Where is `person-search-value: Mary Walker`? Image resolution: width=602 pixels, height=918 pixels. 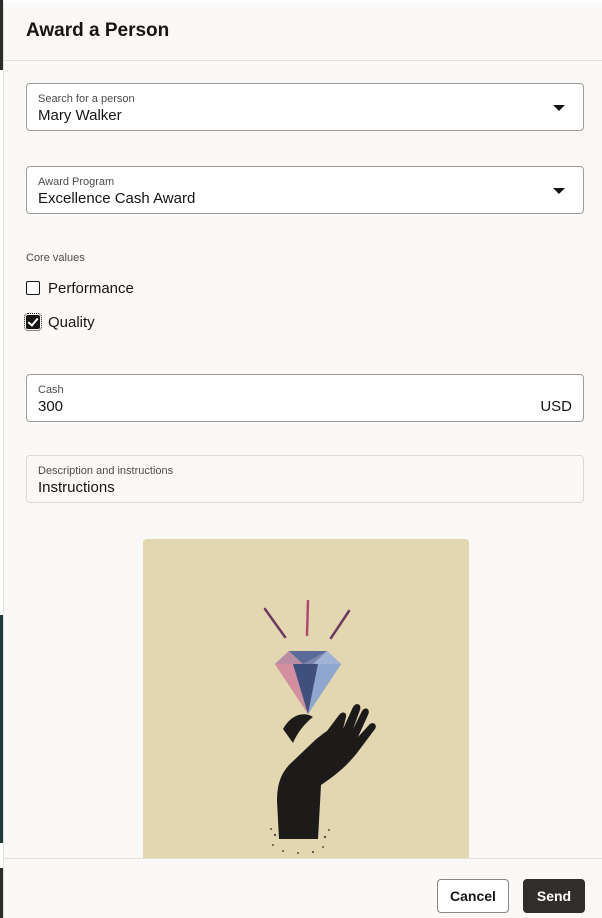 person-search-value: Mary Walker is located at coordinates (80, 115).